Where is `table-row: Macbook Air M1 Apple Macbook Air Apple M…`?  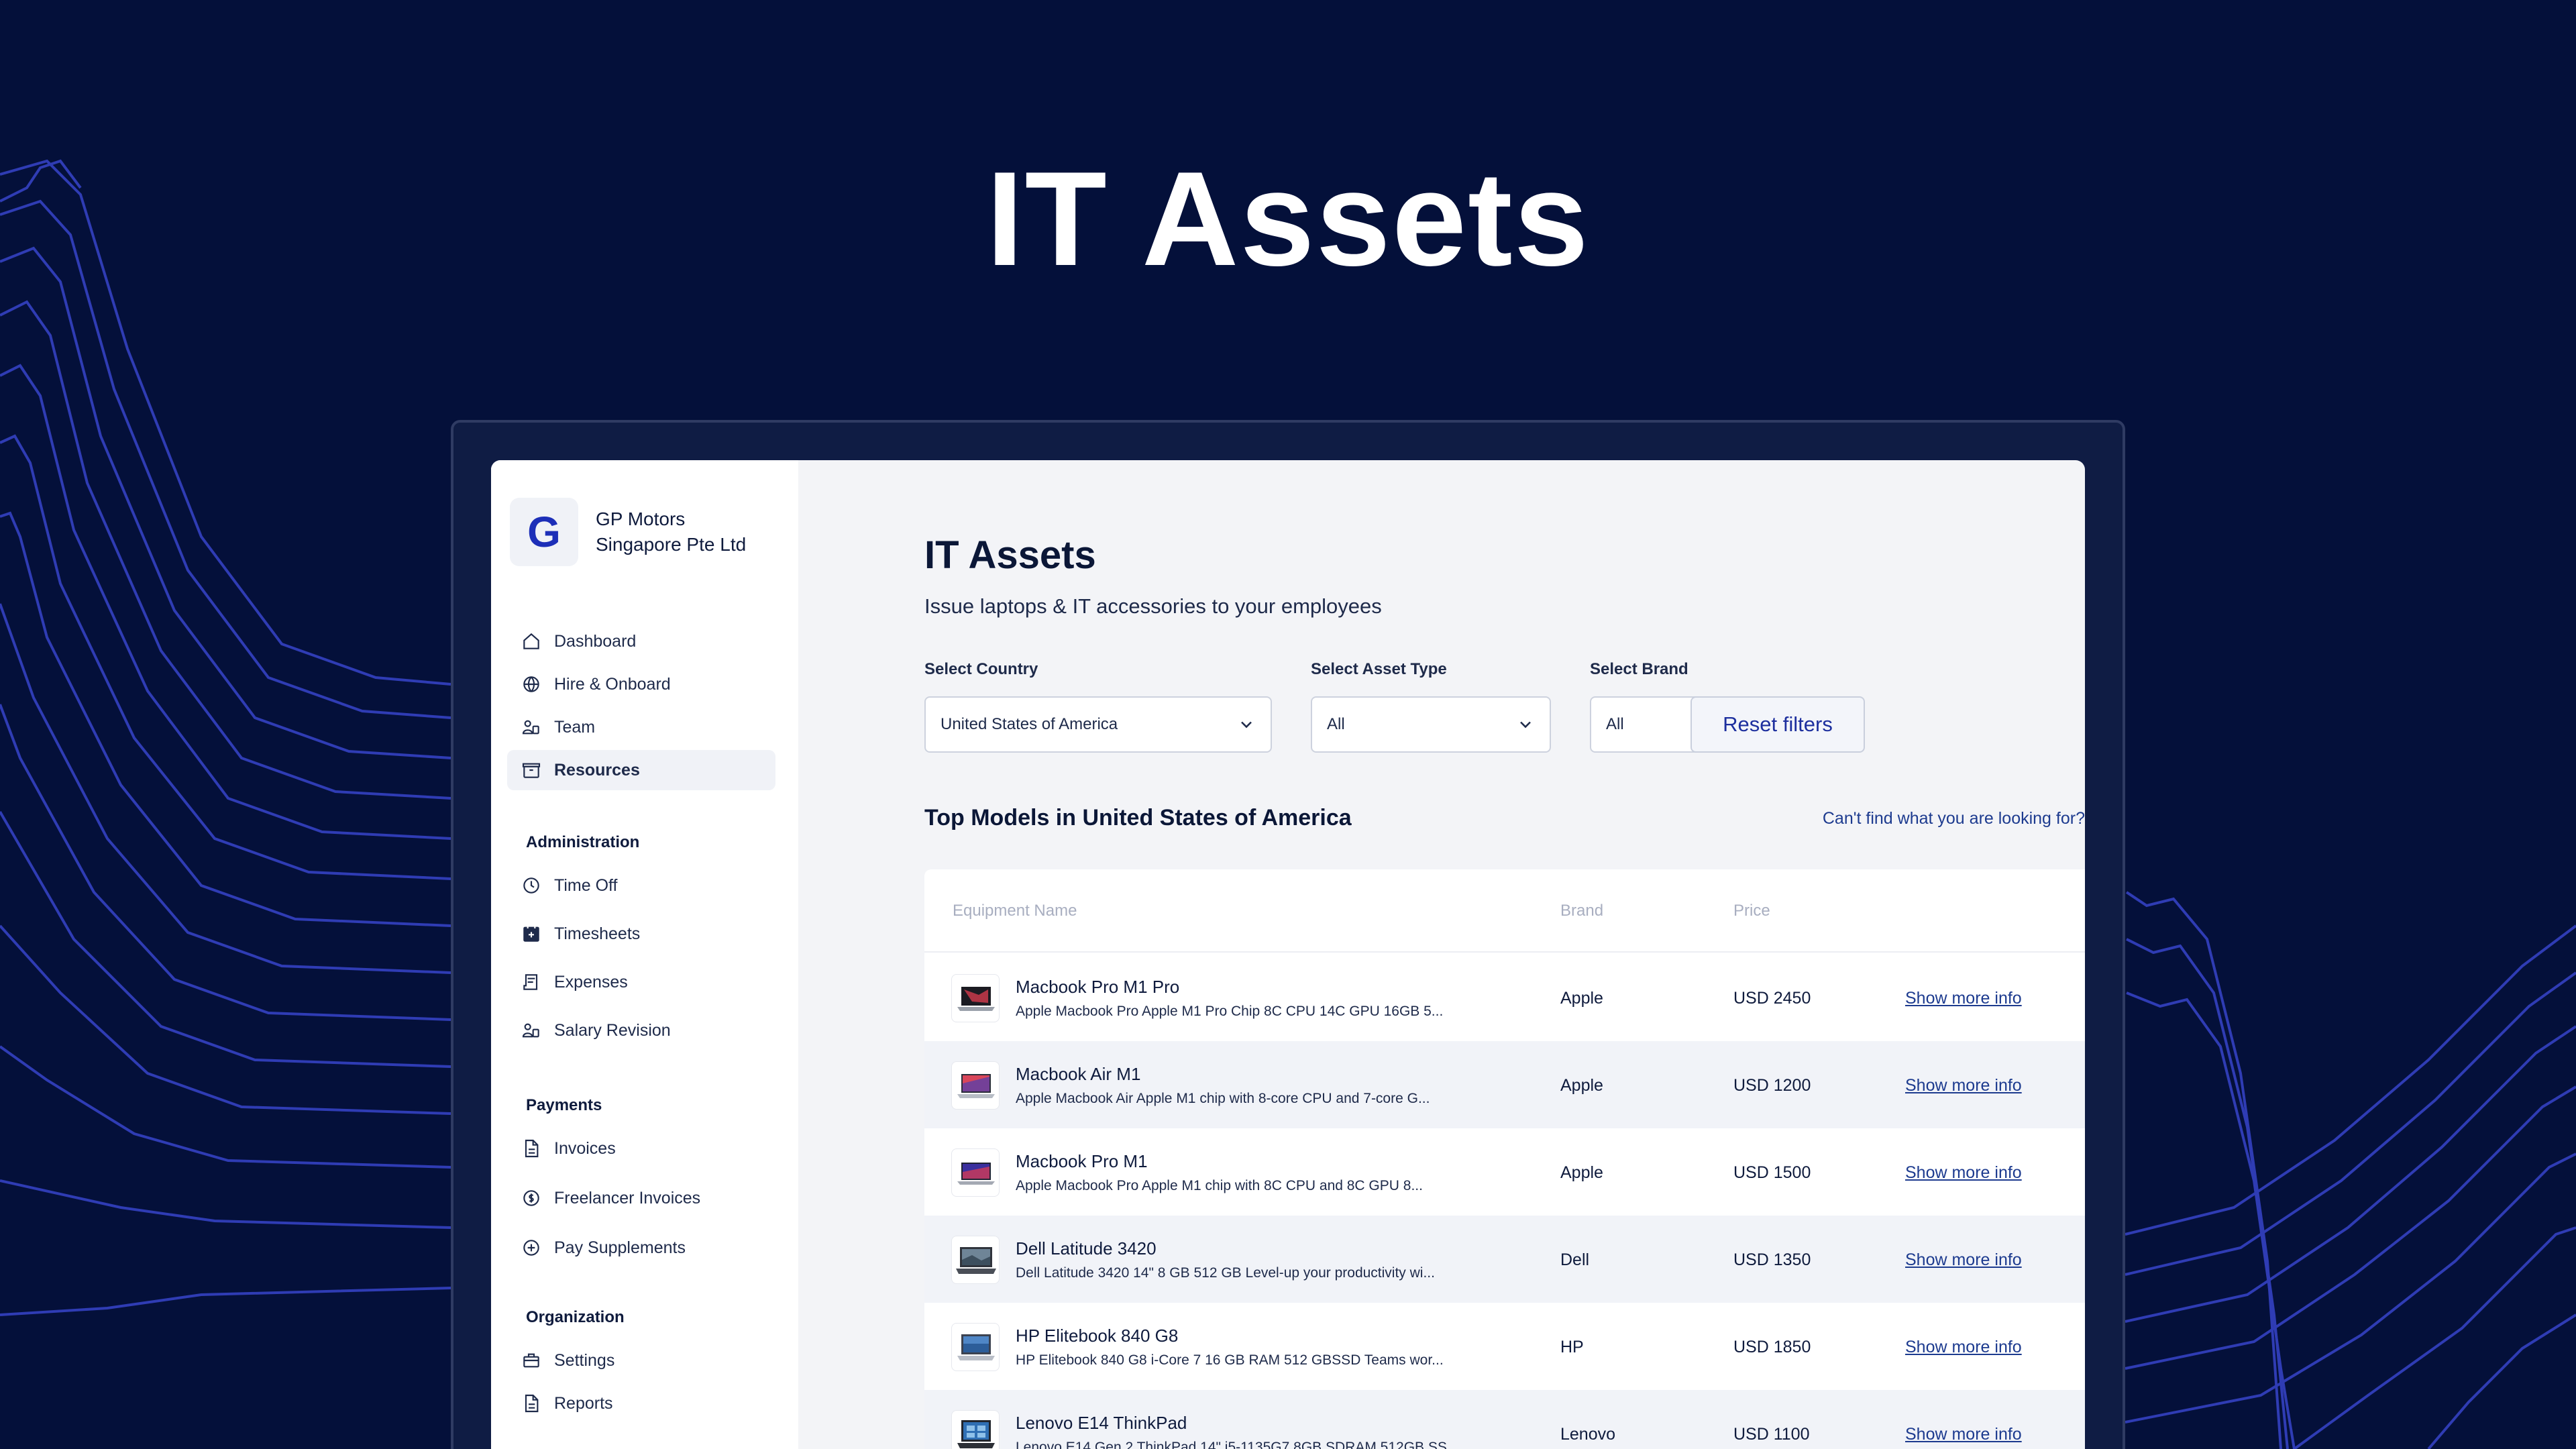
table-row: Macbook Air M1 Apple Macbook Air Apple M… is located at coordinates (1504, 1084).